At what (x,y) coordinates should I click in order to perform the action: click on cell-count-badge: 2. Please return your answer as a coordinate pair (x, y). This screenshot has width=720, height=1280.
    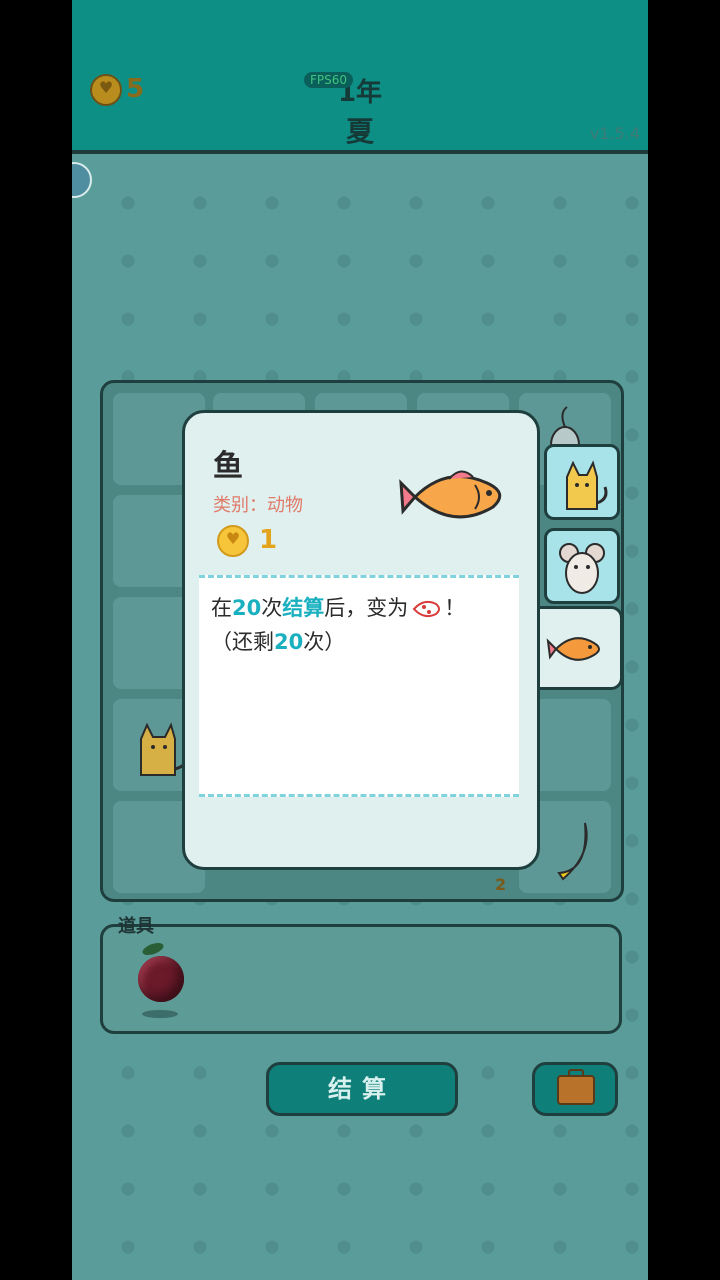
    Looking at the image, I should click on (501, 884).